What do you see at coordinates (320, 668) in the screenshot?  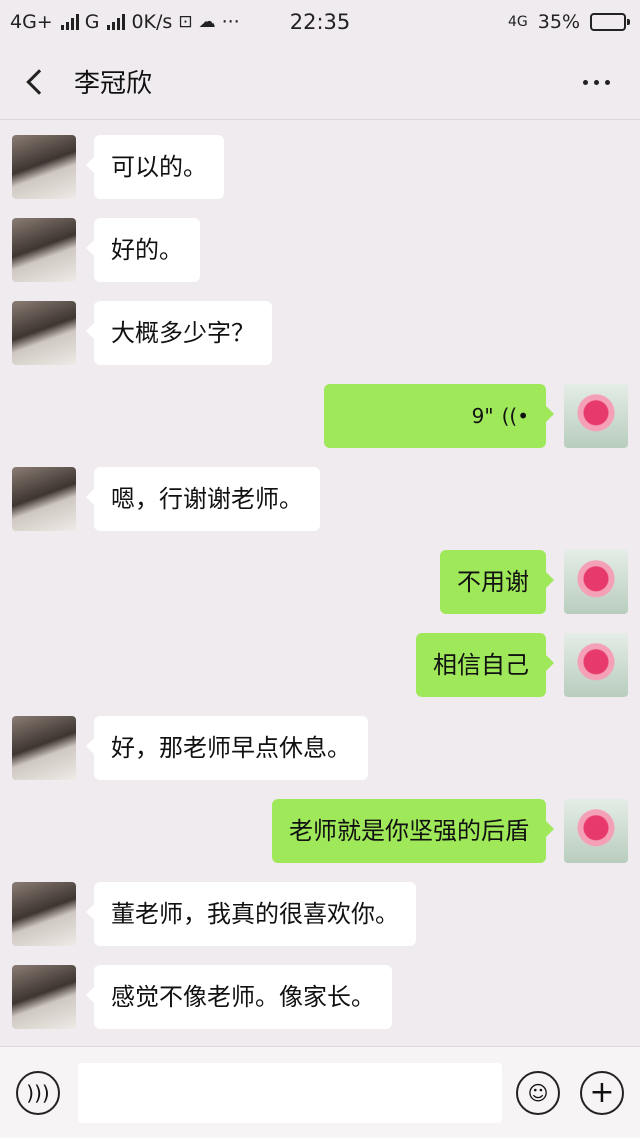 I see `message-outgoing: 相信自己` at bounding box center [320, 668].